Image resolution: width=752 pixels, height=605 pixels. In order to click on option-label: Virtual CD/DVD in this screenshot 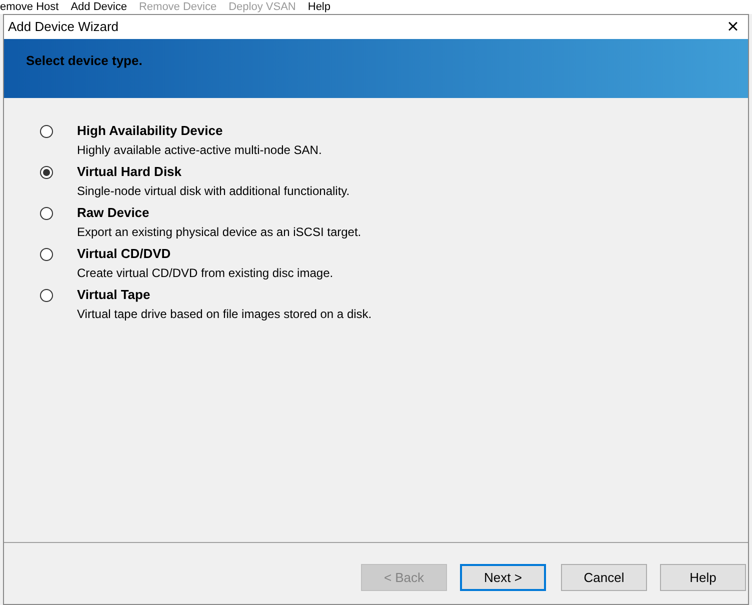, I will do `click(124, 254)`.